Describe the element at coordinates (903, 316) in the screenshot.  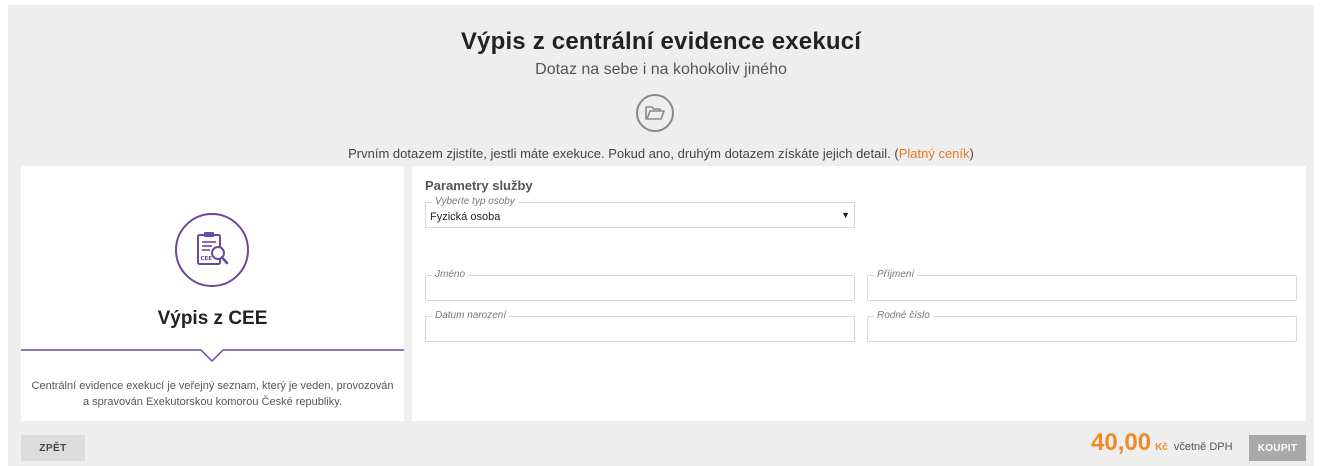
I see `birth-number-label: Rodné číslo` at that location.